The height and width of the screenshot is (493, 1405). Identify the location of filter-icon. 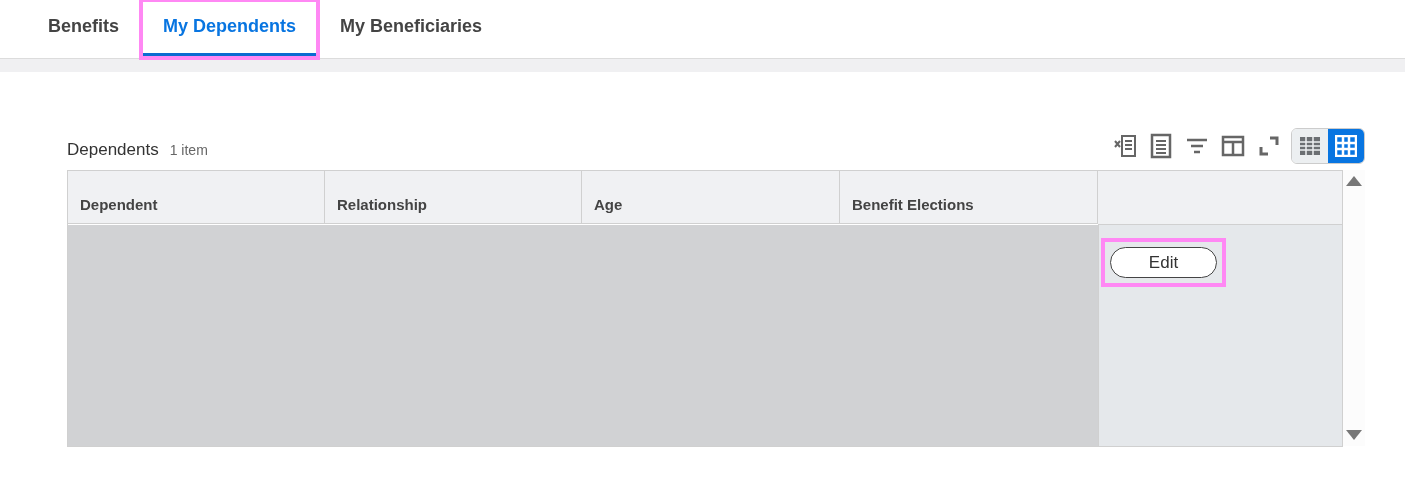
(1197, 146).